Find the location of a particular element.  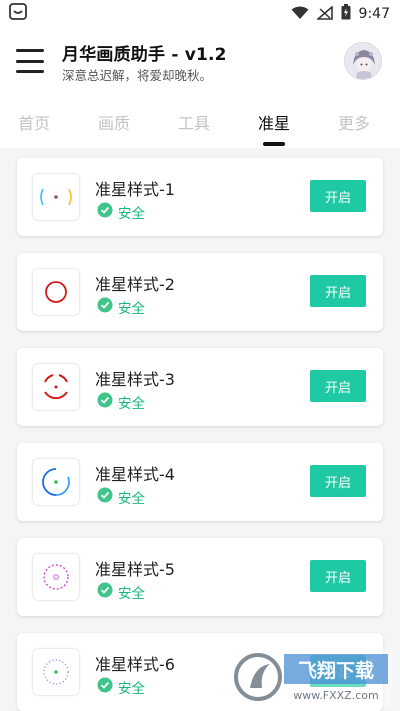

crosshair-title: 准星样式-5 is located at coordinates (135, 569).